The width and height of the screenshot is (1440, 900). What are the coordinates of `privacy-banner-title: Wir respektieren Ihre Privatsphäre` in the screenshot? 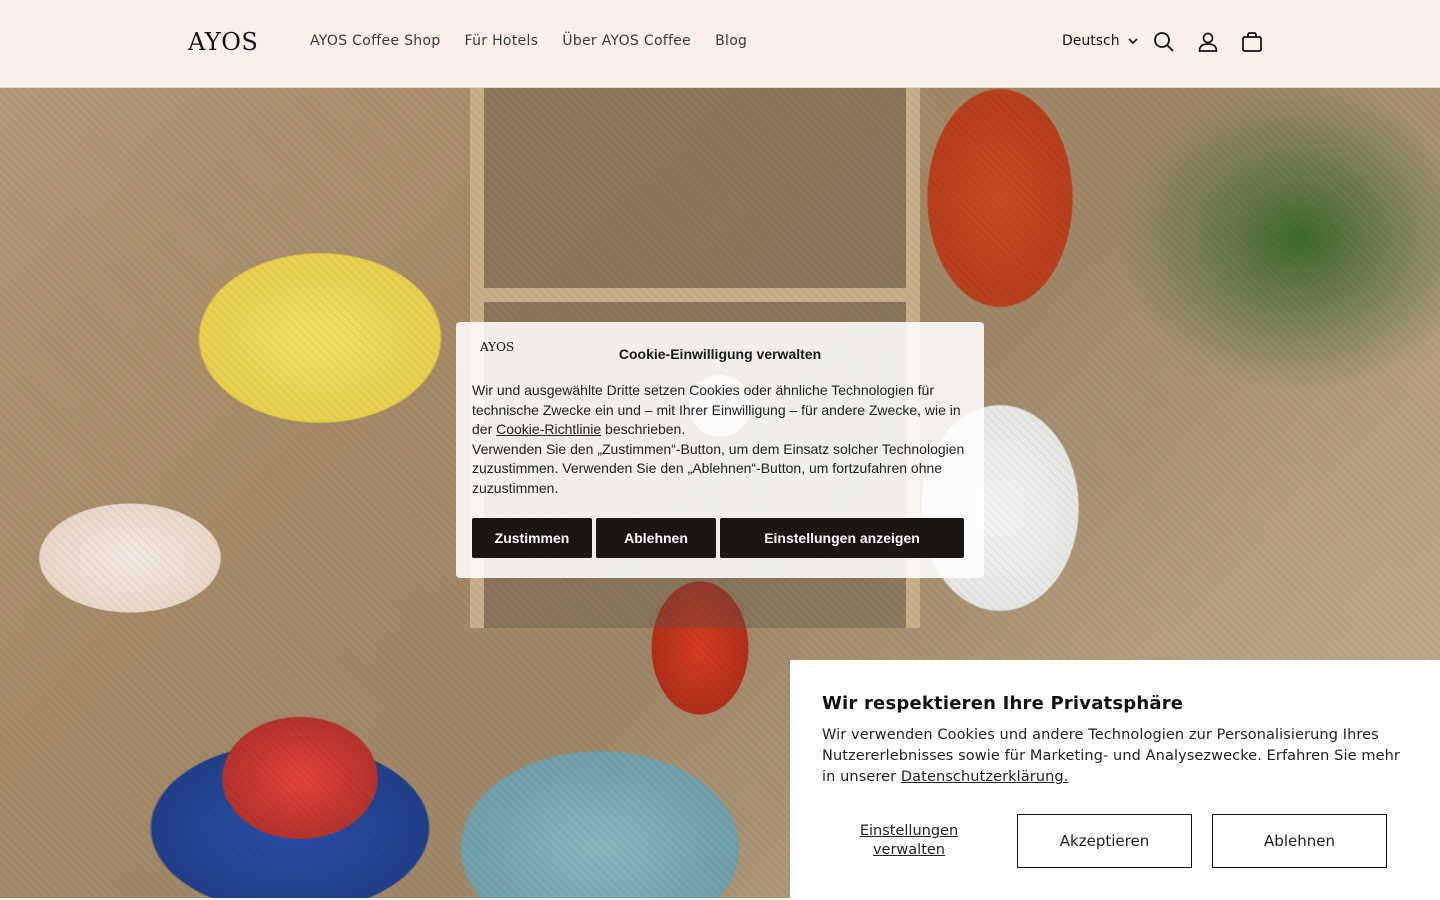 It's located at (1003, 703).